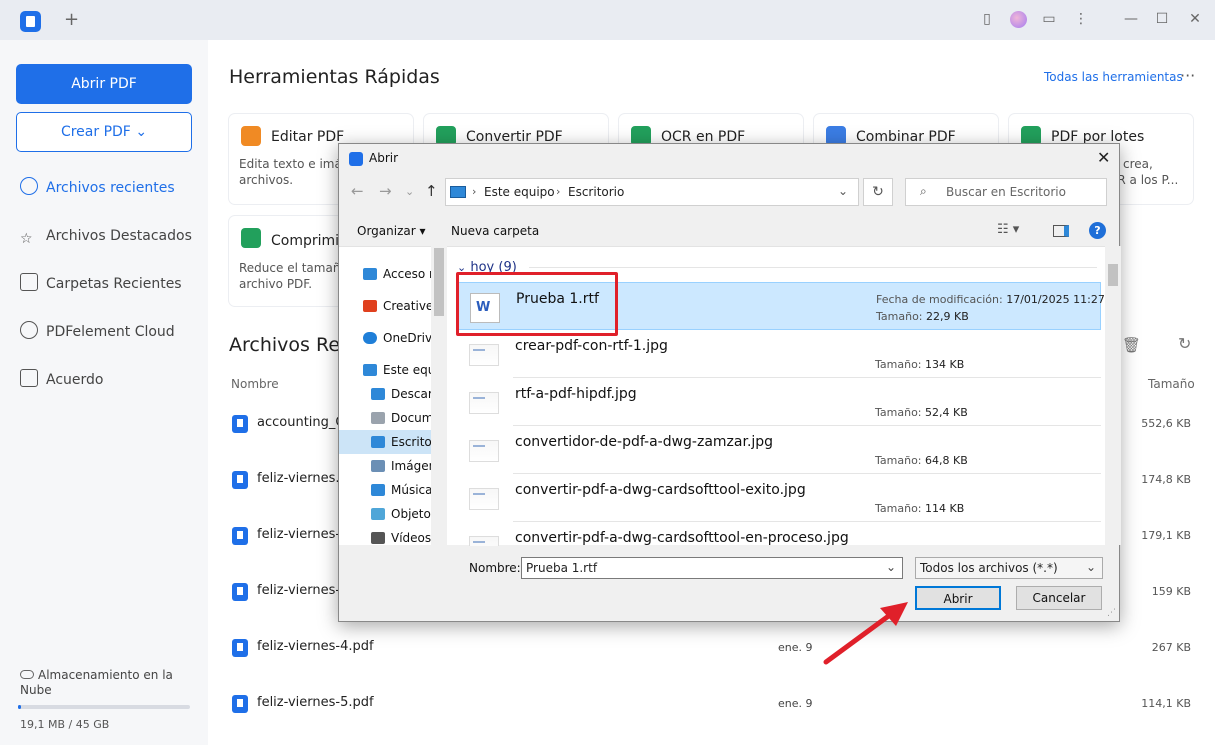 The image size is (1215, 745). Describe the element at coordinates (334, 77) in the screenshot. I see `quick-tools-title: Herramientas Rápidas` at that location.